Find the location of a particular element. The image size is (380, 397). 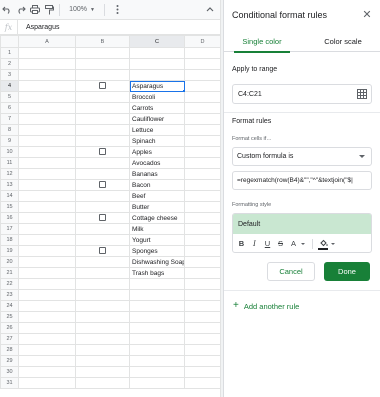

row-header: 5 is located at coordinates (9, 97).